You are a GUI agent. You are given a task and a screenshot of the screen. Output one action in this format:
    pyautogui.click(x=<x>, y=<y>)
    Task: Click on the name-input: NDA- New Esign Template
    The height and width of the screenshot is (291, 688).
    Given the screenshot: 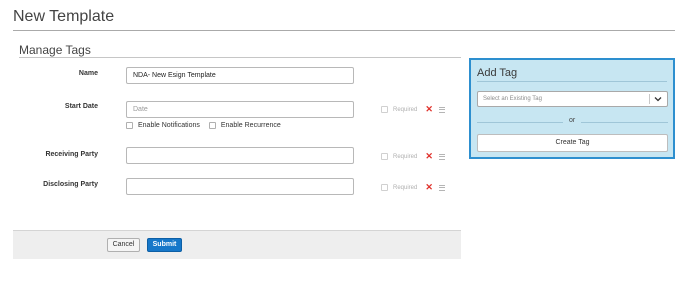 What is the action you would take?
    pyautogui.click(x=240, y=75)
    